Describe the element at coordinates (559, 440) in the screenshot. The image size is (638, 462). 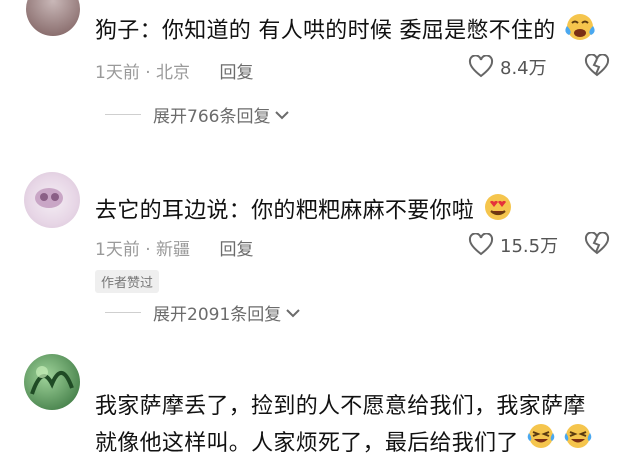
I see `laughing-crying-face-icons` at that location.